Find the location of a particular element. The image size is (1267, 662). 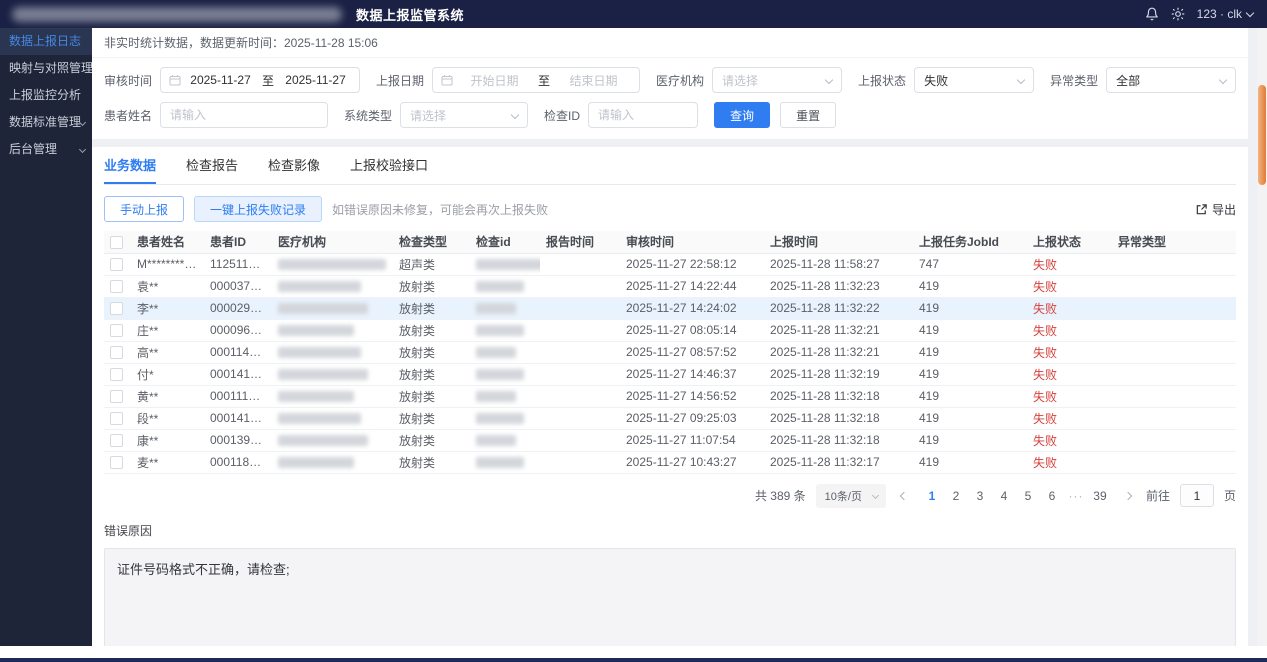

tab-上报校验接口: 上报校验接口 is located at coordinates (389, 165).